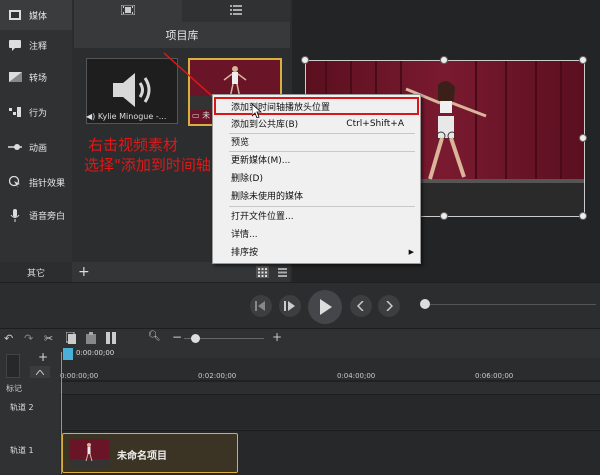 This screenshot has height=475, width=600. What do you see at coordinates (15, 182) in the screenshot?
I see `cursor-icon` at bounding box center [15, 182].